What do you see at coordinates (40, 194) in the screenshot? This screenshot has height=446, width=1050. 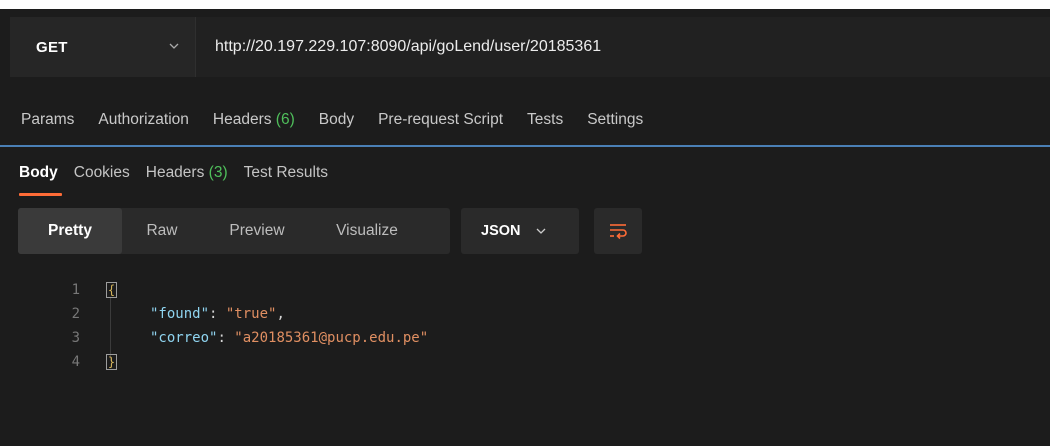 I see `active-tab-indicator` at bounding box center [40, 194].